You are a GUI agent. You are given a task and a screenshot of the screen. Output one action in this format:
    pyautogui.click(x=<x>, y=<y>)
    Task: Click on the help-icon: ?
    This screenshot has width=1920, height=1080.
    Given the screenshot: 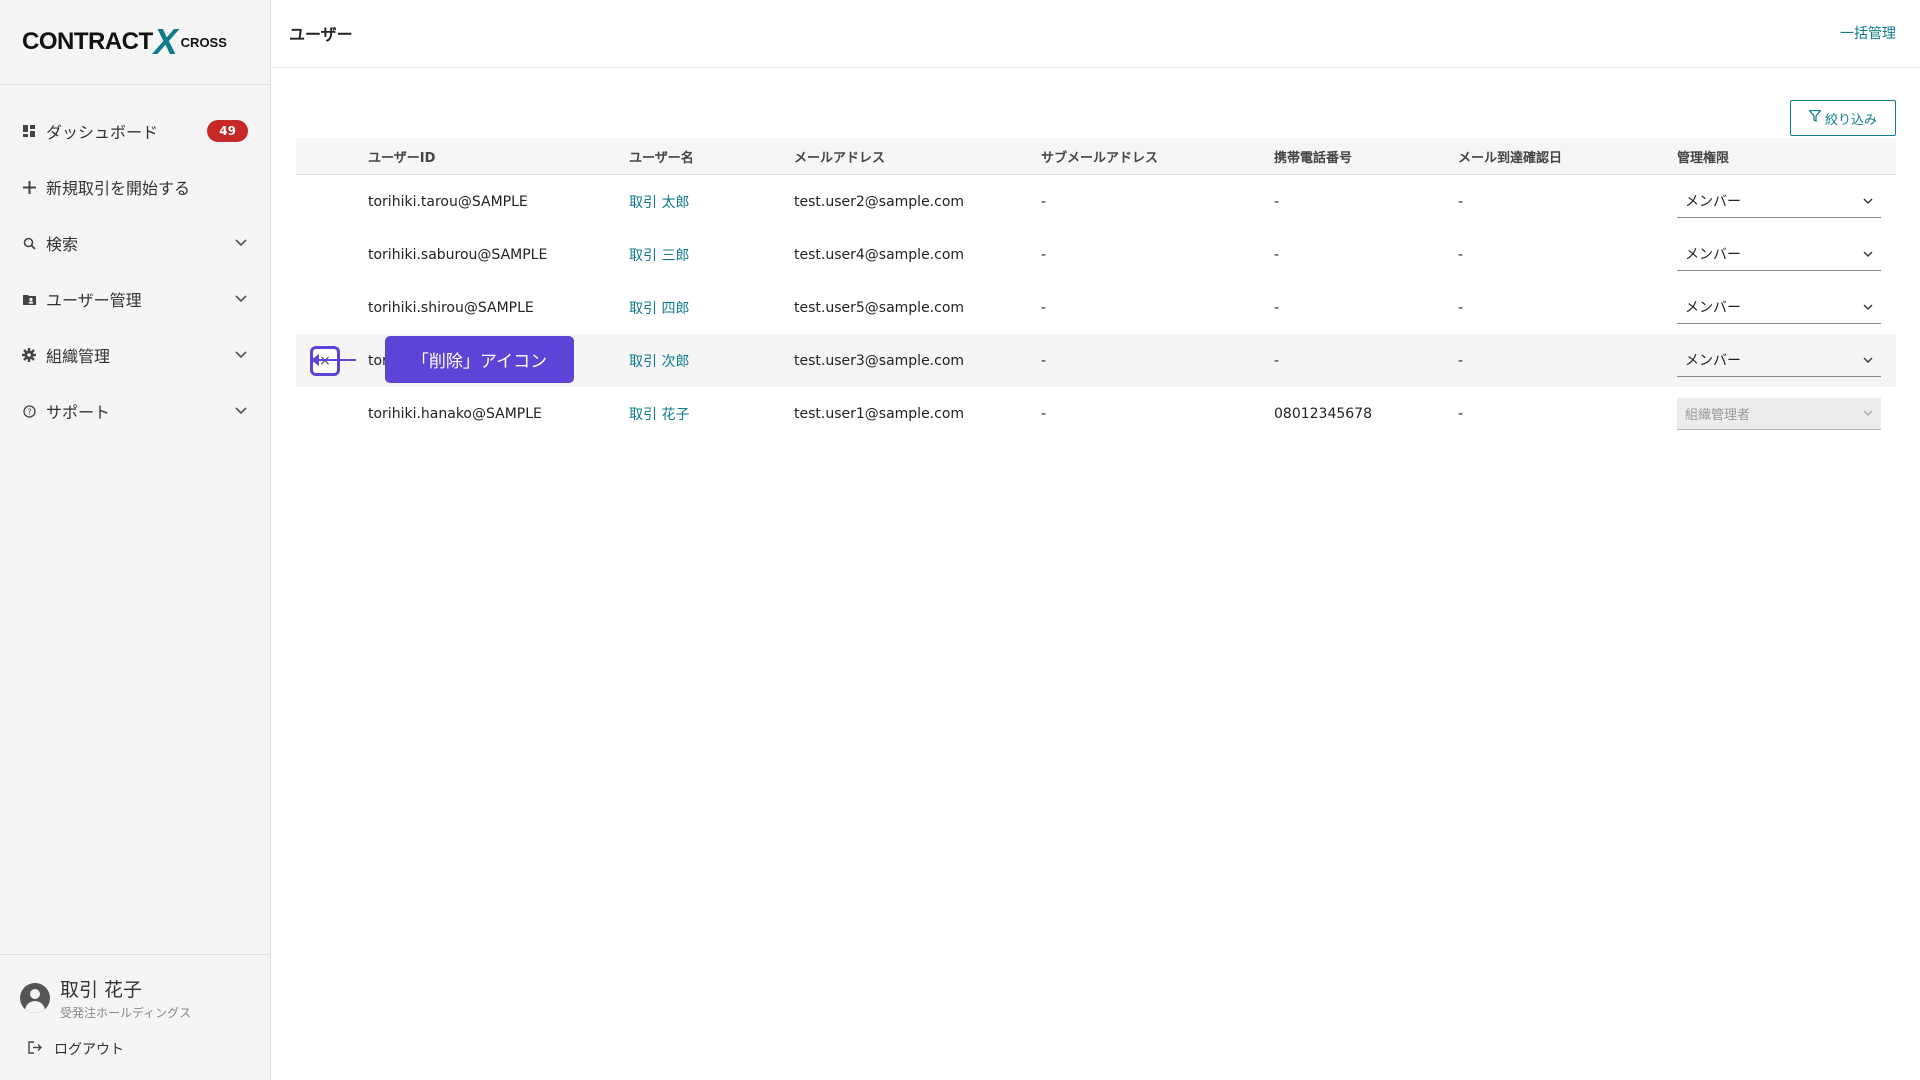 What is the action you would take?
    pyautogui.click(x=29, y=411)
    